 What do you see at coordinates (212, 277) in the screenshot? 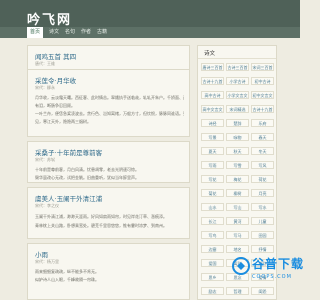
I see `sidebar-tag: 思乡` at bounding box center [212, 277].